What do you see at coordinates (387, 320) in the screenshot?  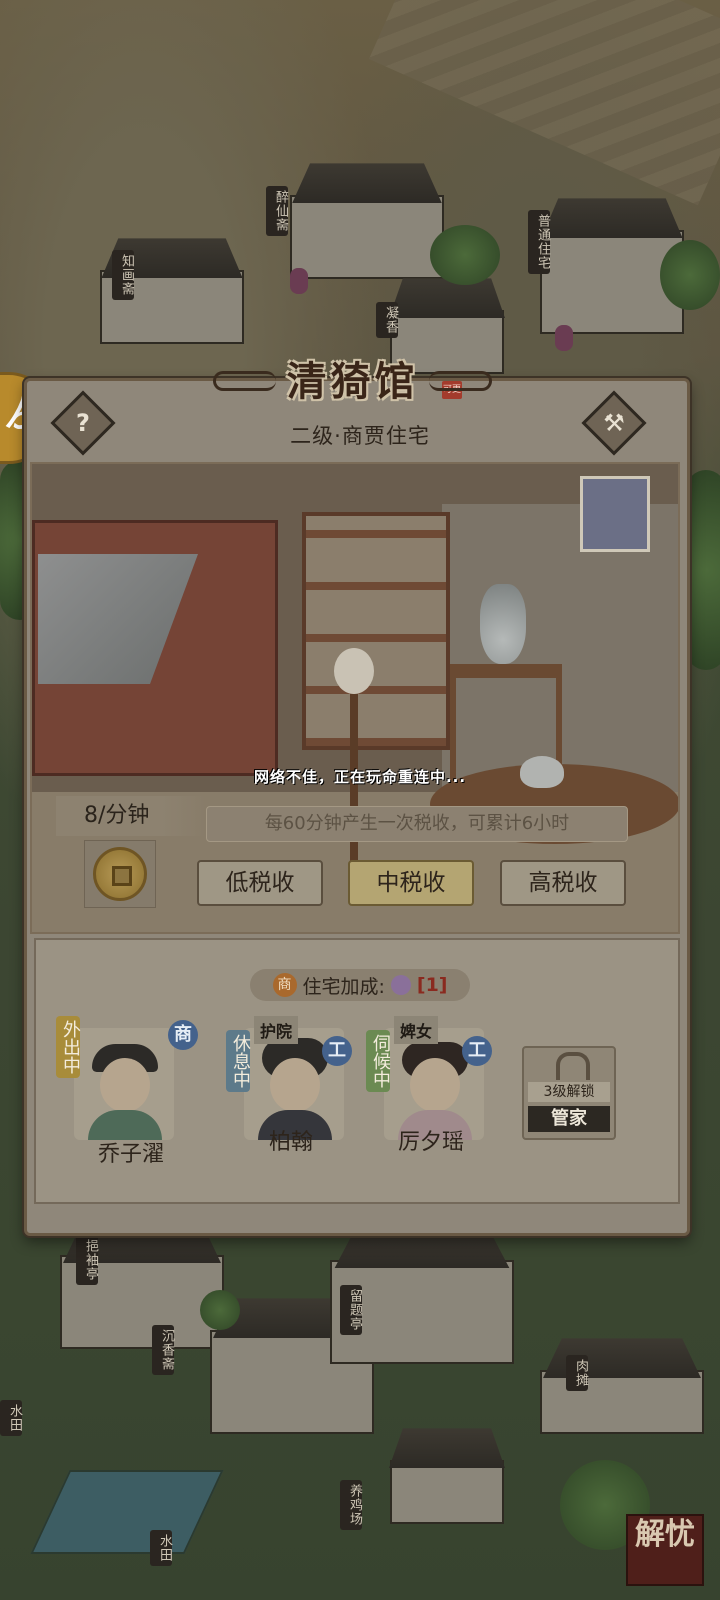 I see `map-sign-ningxiang: 凝香` at bounding box center [387, 320].